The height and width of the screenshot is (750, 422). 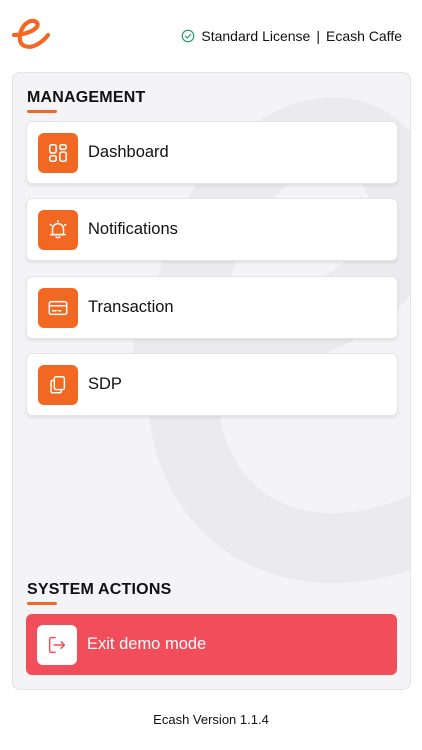 I want to click on menu-item-transaction-label: Transaction, so click(x=131, y=307).